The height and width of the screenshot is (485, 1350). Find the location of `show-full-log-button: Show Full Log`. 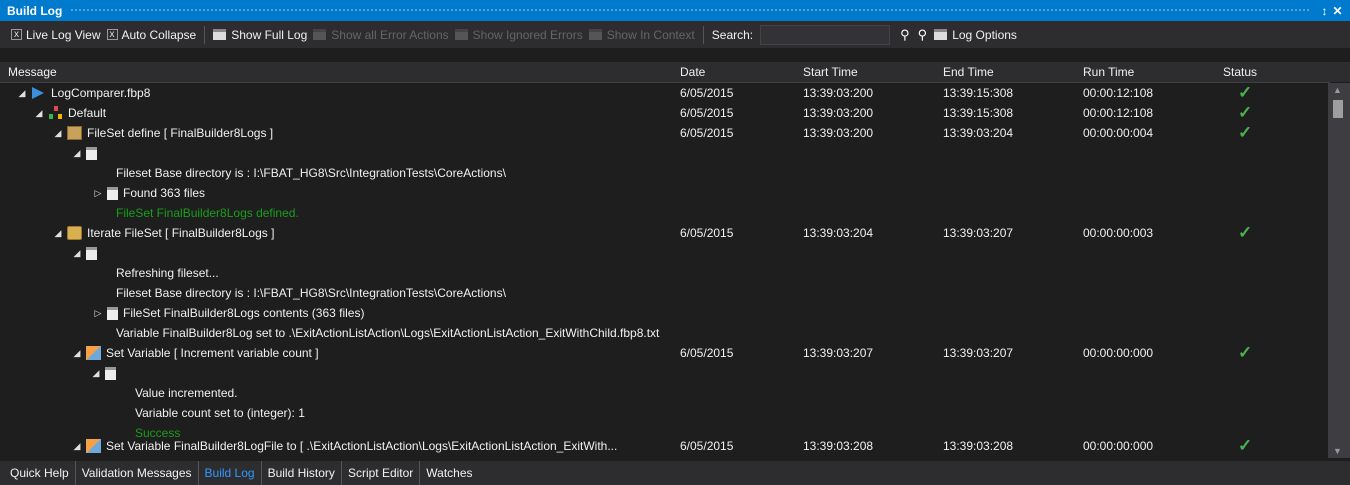

show-full-log-button: Show Full Log is located at coordinates (260, 35).